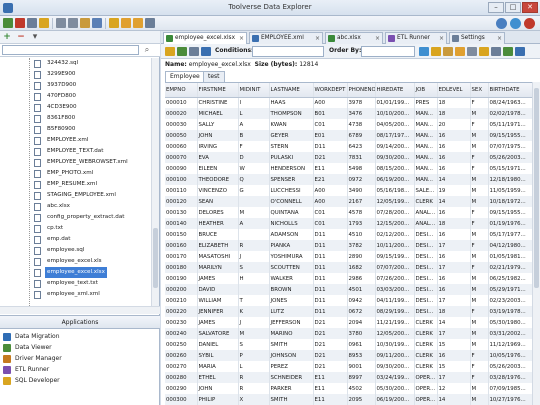 Image resolution: width=540 pixels, height=405 pixels. What do you see at coordinates (454, 388) in the screenshot?
I see `table-cell: 12` at bounding box center [454, 388].